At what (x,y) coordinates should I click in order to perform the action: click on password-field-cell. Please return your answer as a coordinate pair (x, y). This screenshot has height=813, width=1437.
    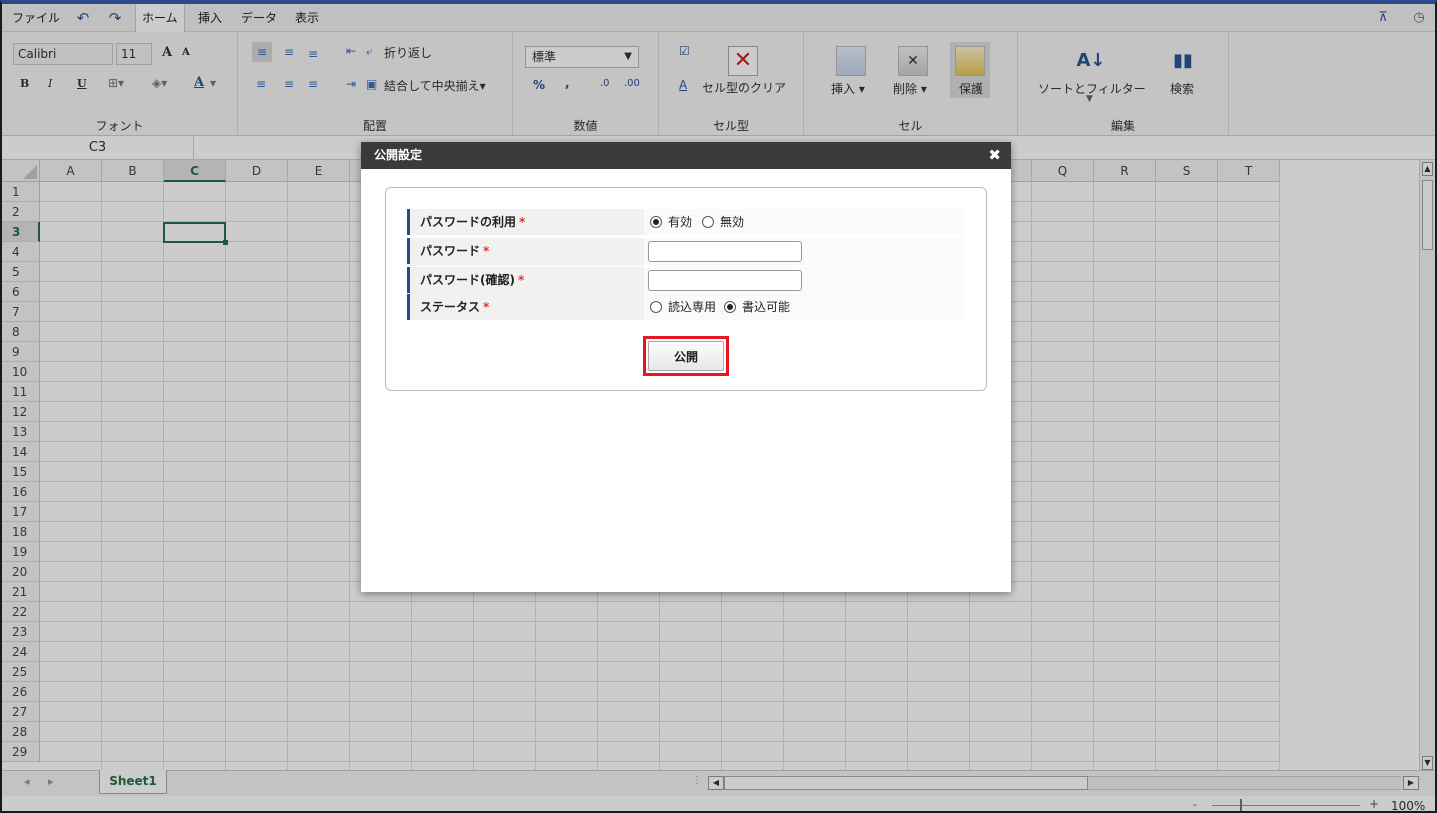
    Looking at the image, I should click on (804, 252).